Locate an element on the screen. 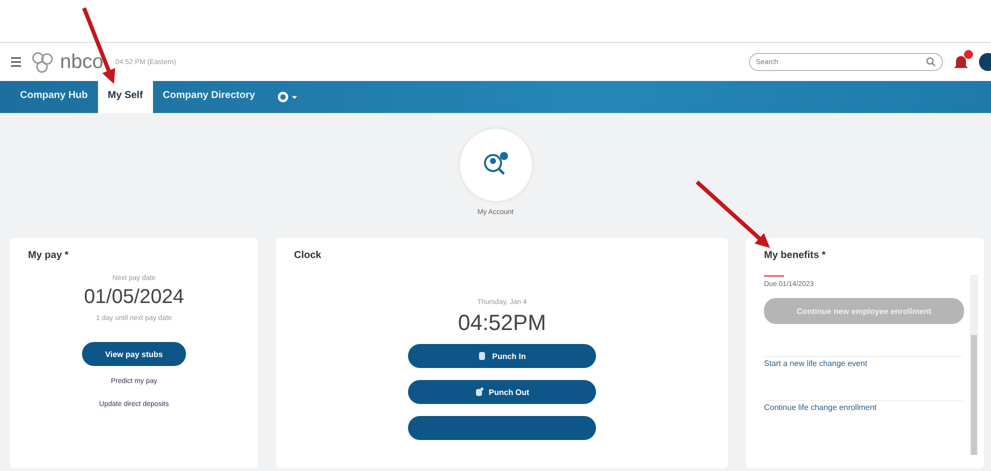  nav-tab: Company Hub is located at coordinates (54, 97).